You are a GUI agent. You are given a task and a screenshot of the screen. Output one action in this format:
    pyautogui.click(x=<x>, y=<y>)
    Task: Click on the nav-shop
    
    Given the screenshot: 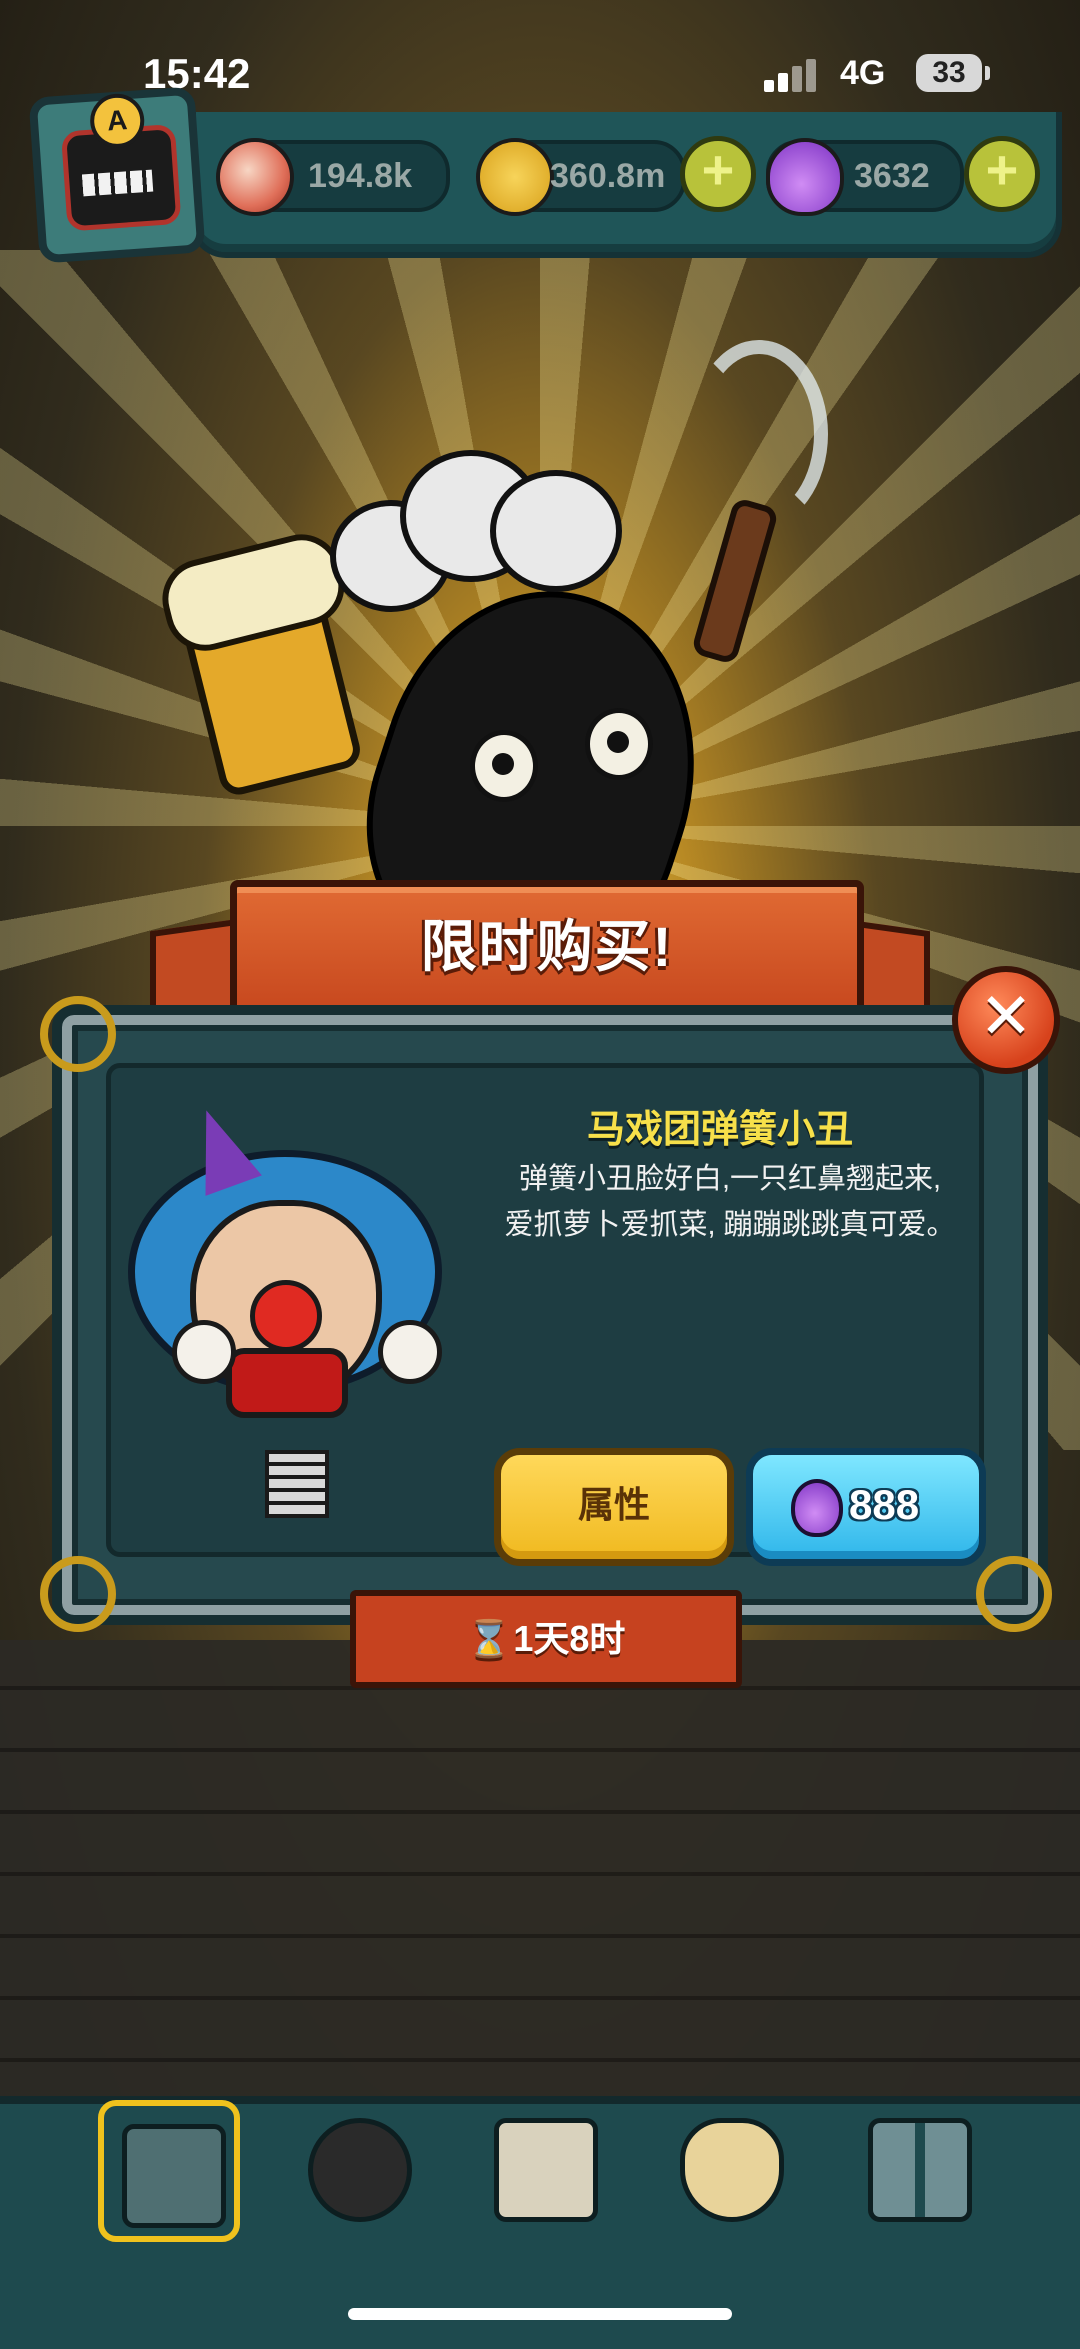 What is the action you would take?
    pyautogui.click(x=727, y=2165)
    